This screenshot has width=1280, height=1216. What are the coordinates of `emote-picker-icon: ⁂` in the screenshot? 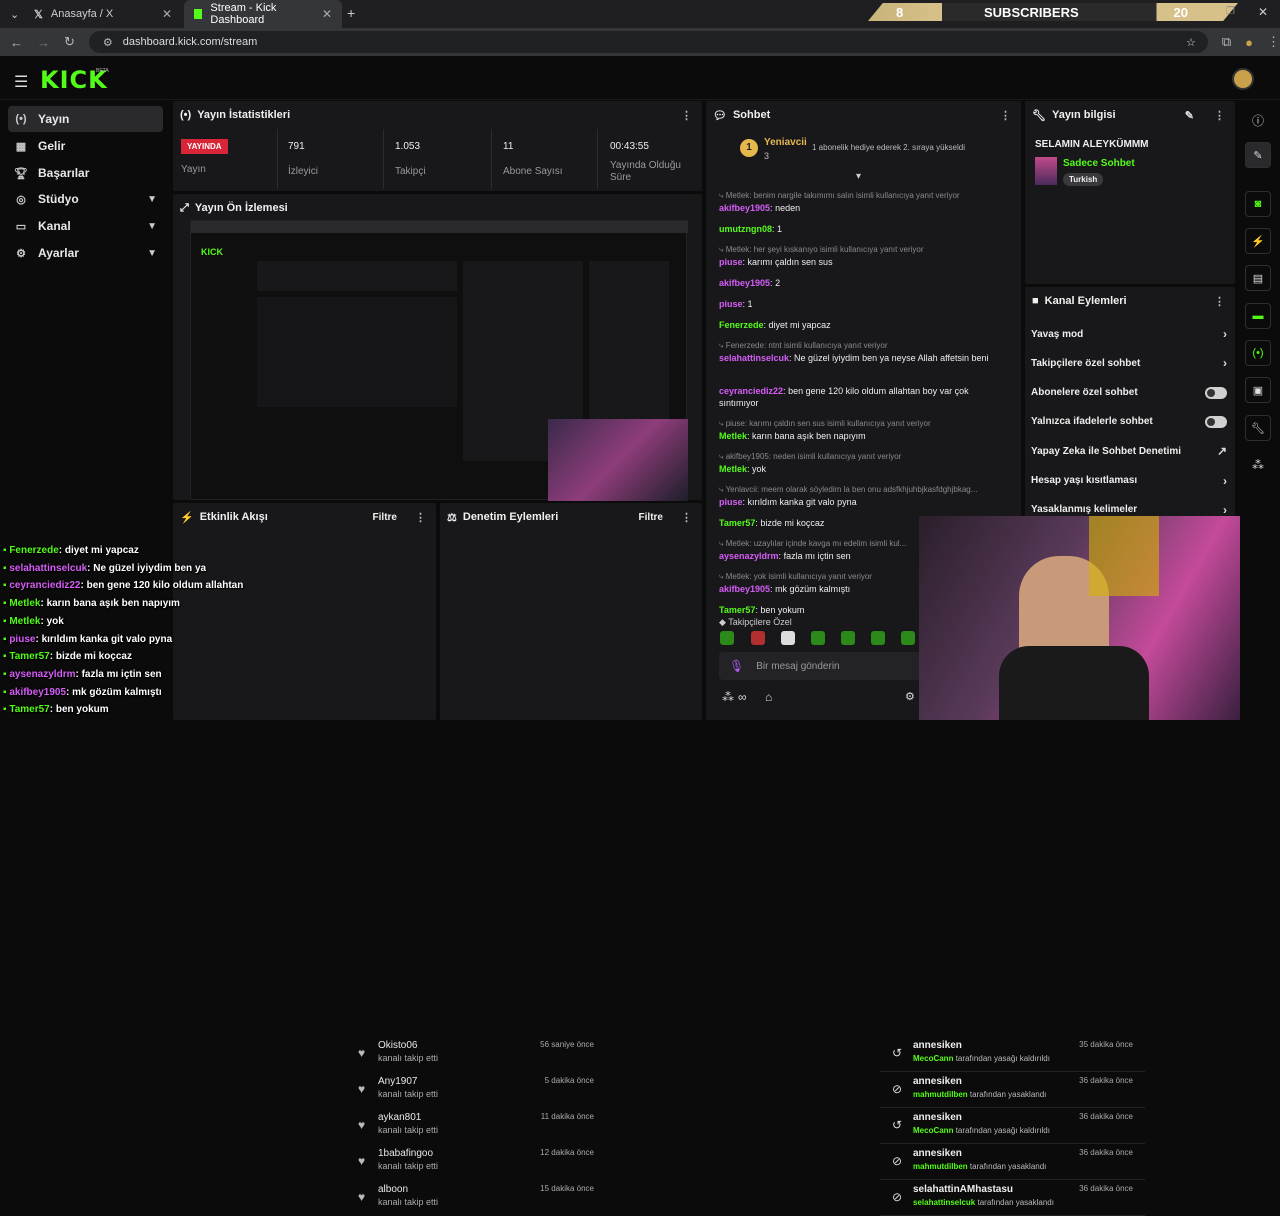 It's located at (728, 697).